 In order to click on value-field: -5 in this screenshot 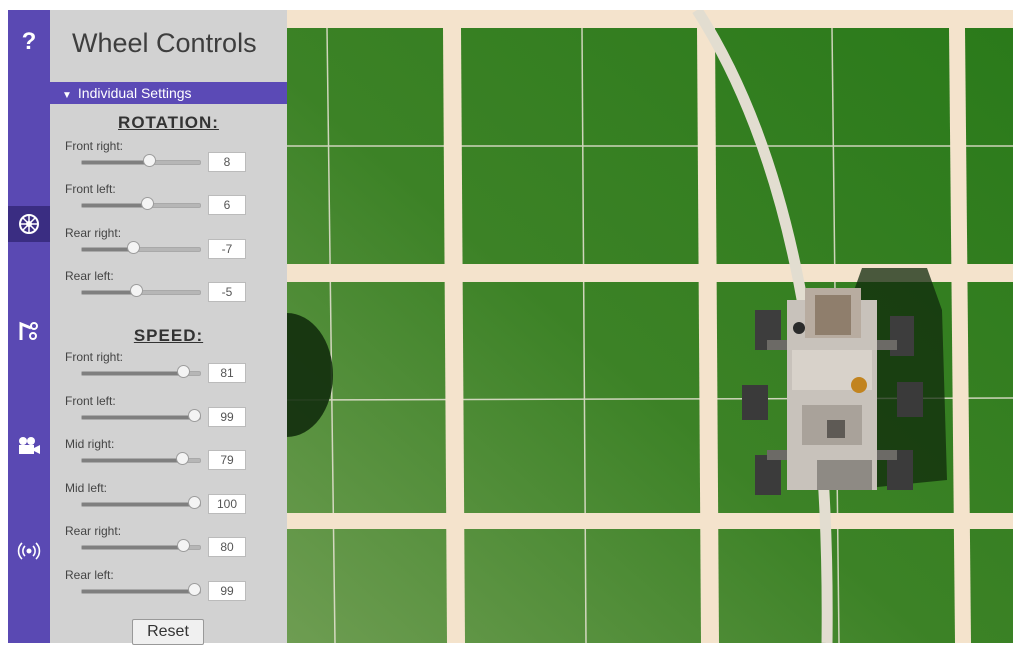, I will do `click(227, 292)`.